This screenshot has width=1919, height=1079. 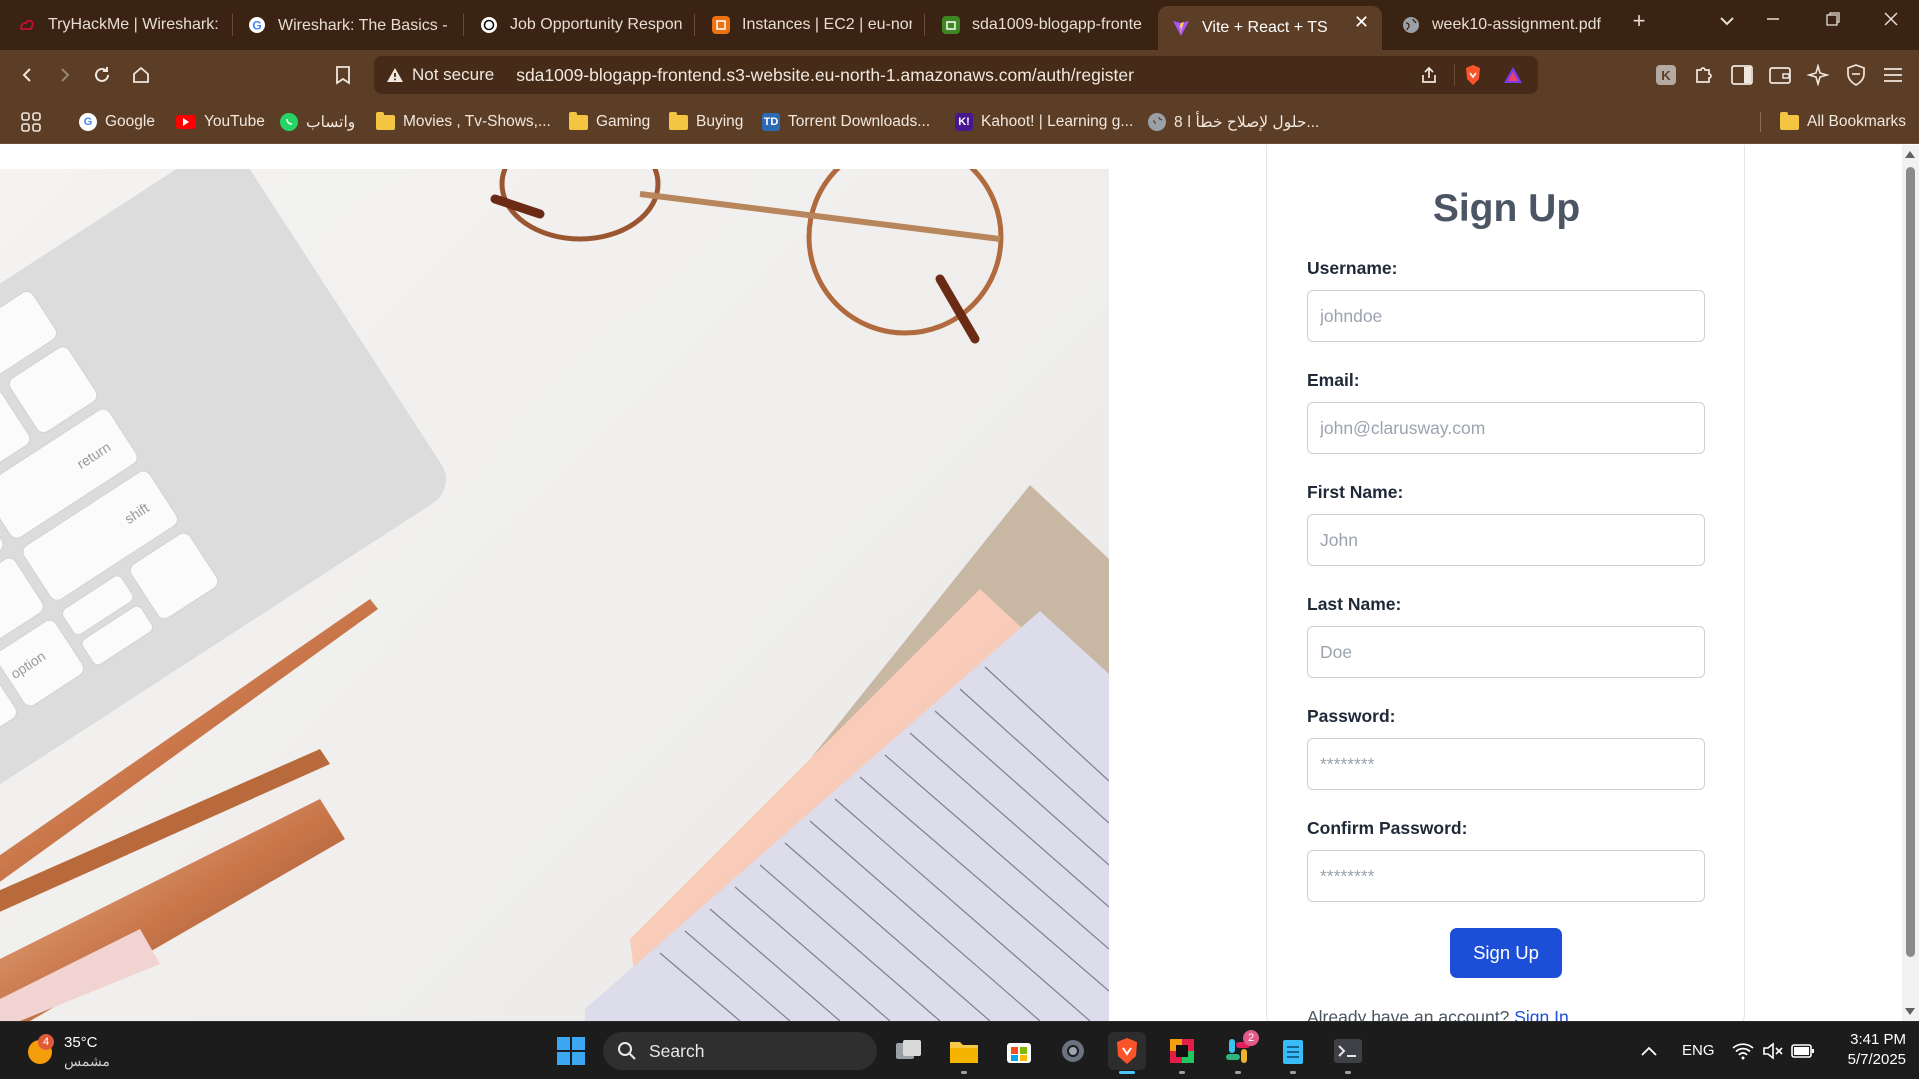 What do you see at coordinates (1803, 1051) in the screenshot?
I see `battery-icon` at bounding box center [1803, 1051].